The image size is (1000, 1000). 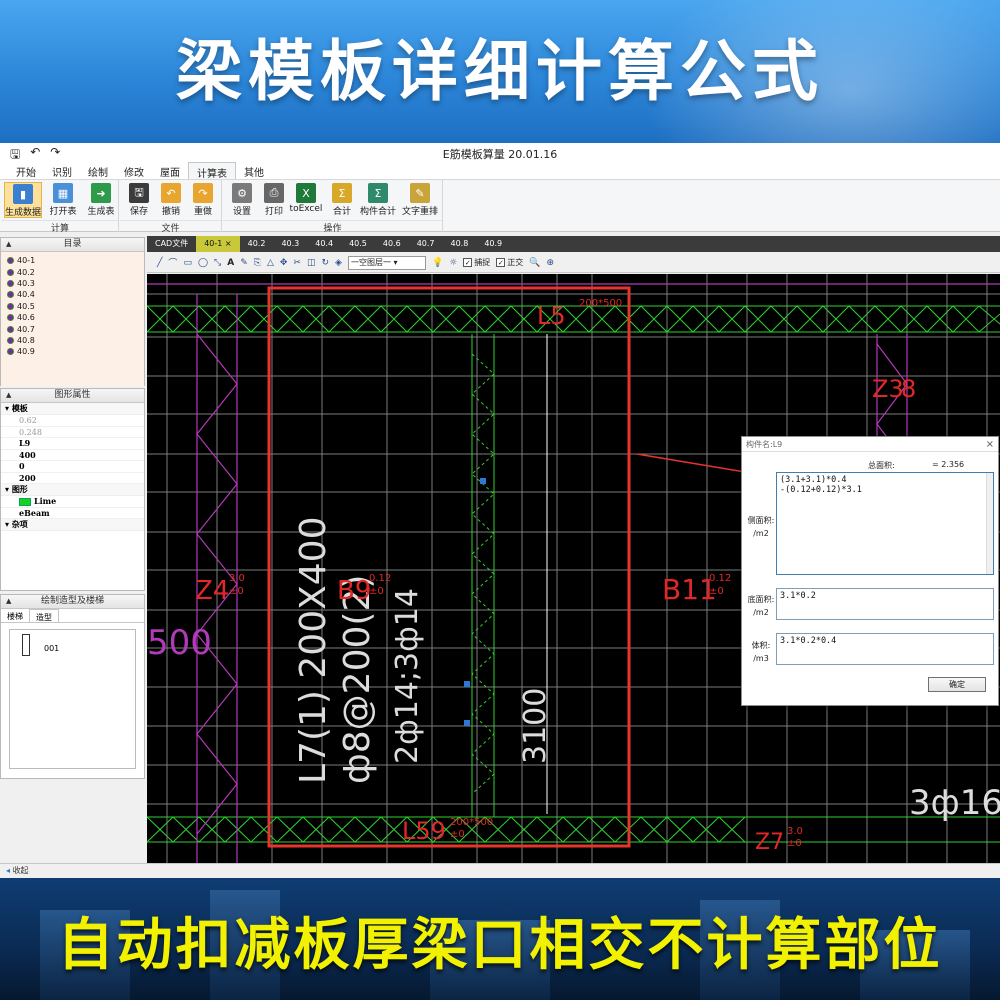 What do you see at coordinates (72, 502) in the screenshot?
I see `prop-color: Lime` at bounding box center [72, 502].